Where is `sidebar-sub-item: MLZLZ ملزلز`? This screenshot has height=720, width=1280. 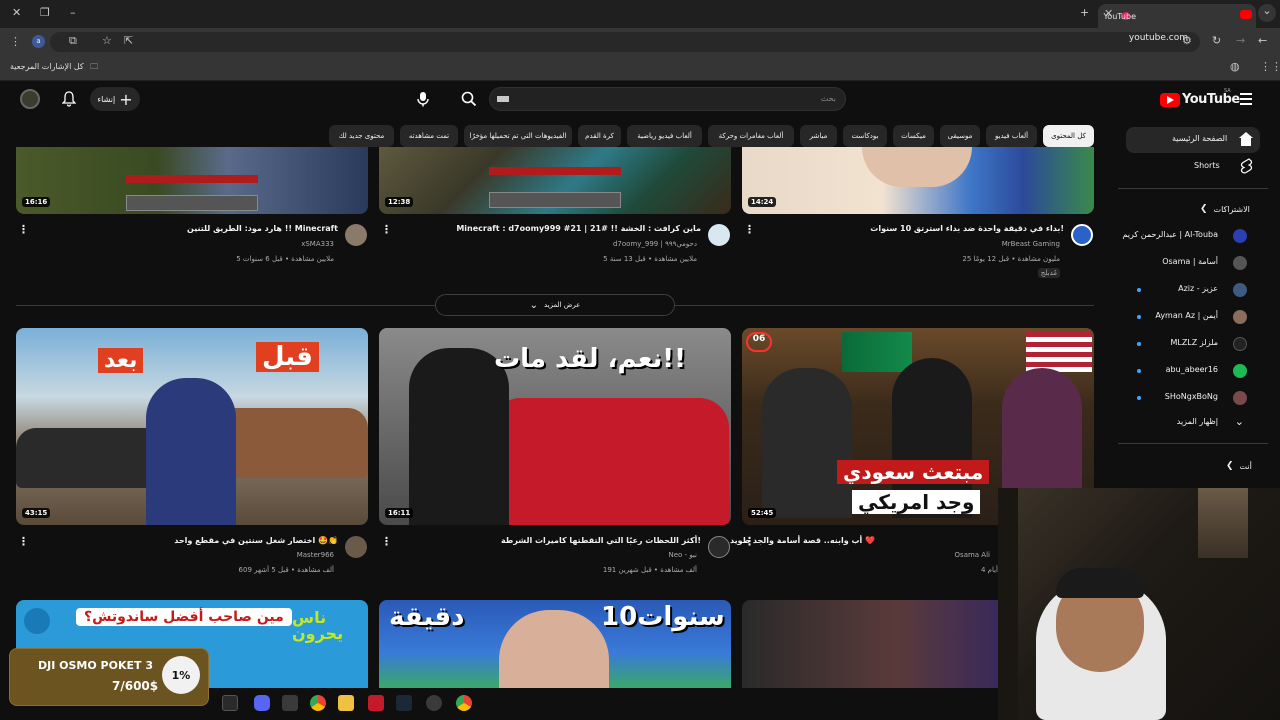
sidebar-sub-item: MLZLZ ملزلز is located at coordinates (1193, 344).